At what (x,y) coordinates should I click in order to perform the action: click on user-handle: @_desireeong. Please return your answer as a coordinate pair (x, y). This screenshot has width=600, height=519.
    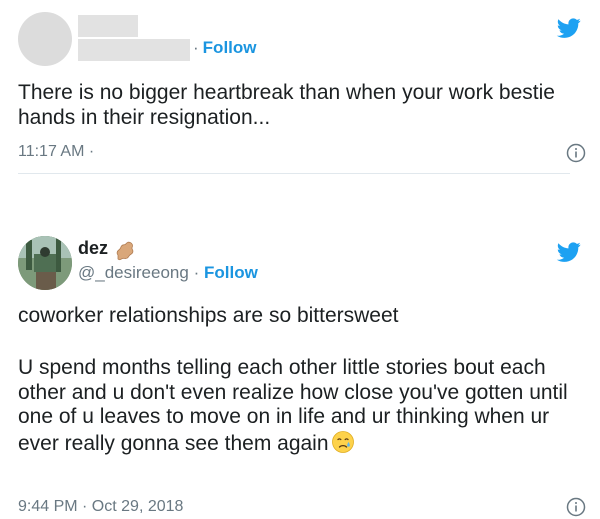
    Looking at the image, I should click on (133, 272).